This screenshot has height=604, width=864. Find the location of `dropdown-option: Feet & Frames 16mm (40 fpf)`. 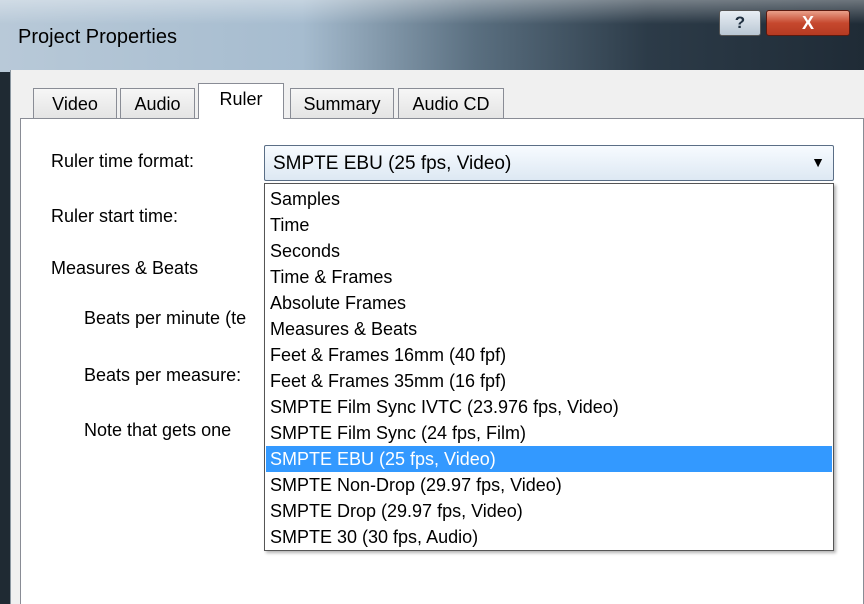

dropdown-option: Feet & Frames 16mm (40 fpf) is located at coordinates (549, 355).